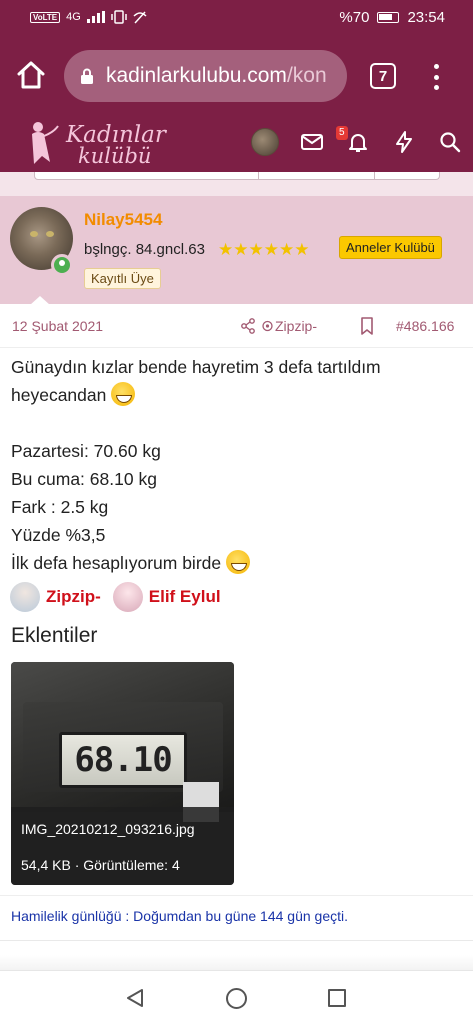 This screenshot has height=1024, width=473. What do you see at coordinates (87, 76) in the screenshot?
I see `lock-icon` at bounding box center [87, 76].